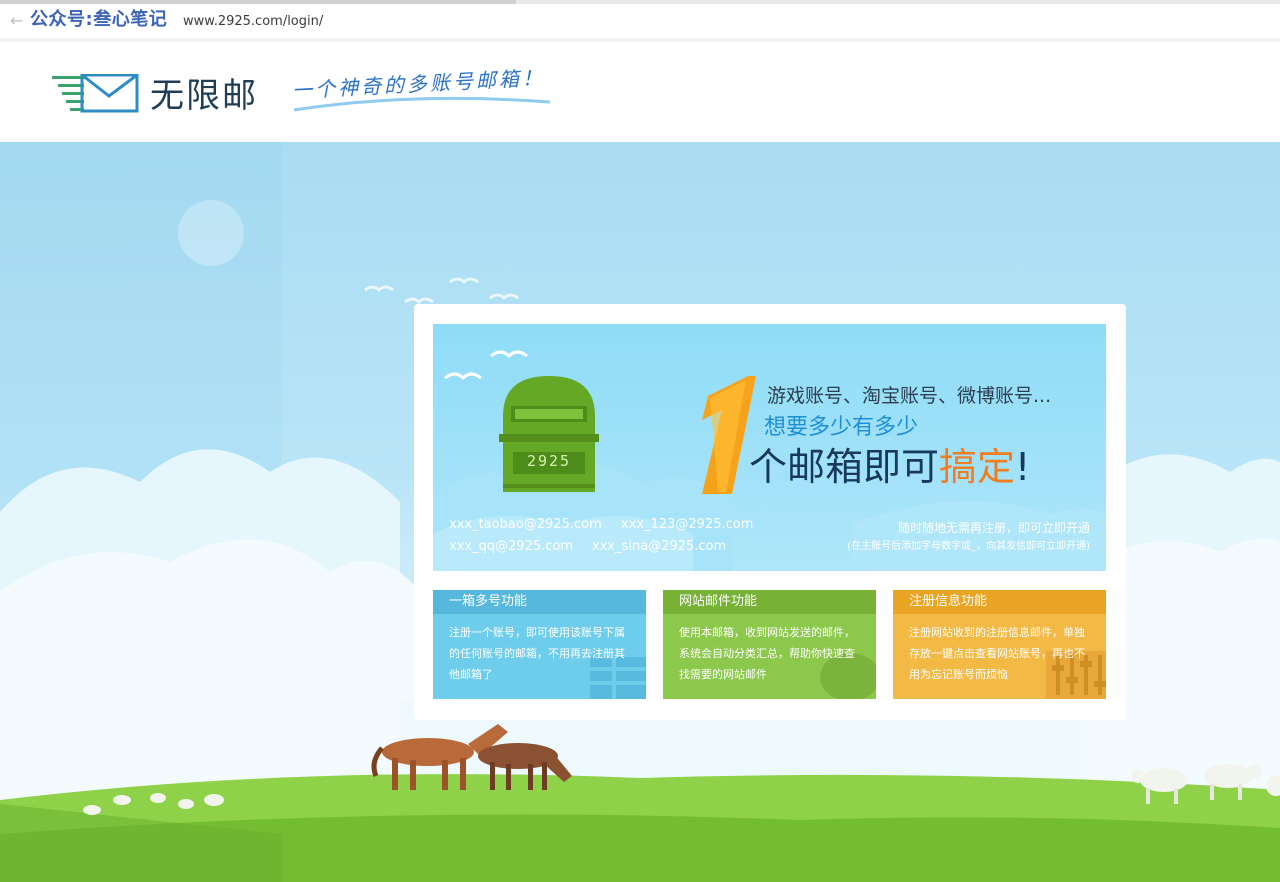 This screenshot has height=882, width=1280. I want to click on banner-line-3: 个邮箱即可搞定!, so click(889, 467).